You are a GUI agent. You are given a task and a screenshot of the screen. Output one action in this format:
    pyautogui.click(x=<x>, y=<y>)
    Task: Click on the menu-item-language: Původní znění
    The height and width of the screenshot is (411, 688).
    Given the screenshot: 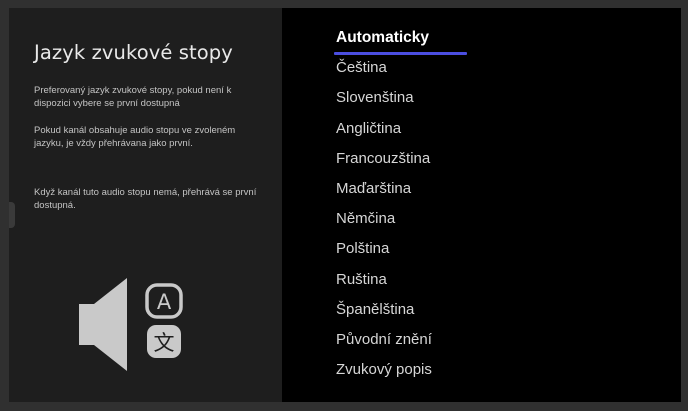 What is the action you would take?
    pyautogui.click(x=384, y=340)
    